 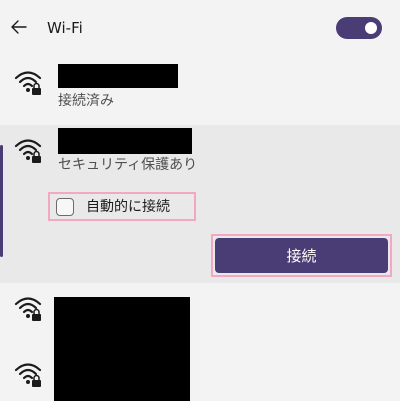 I want to click on wifi-toggle, so click(x=359, y=28).